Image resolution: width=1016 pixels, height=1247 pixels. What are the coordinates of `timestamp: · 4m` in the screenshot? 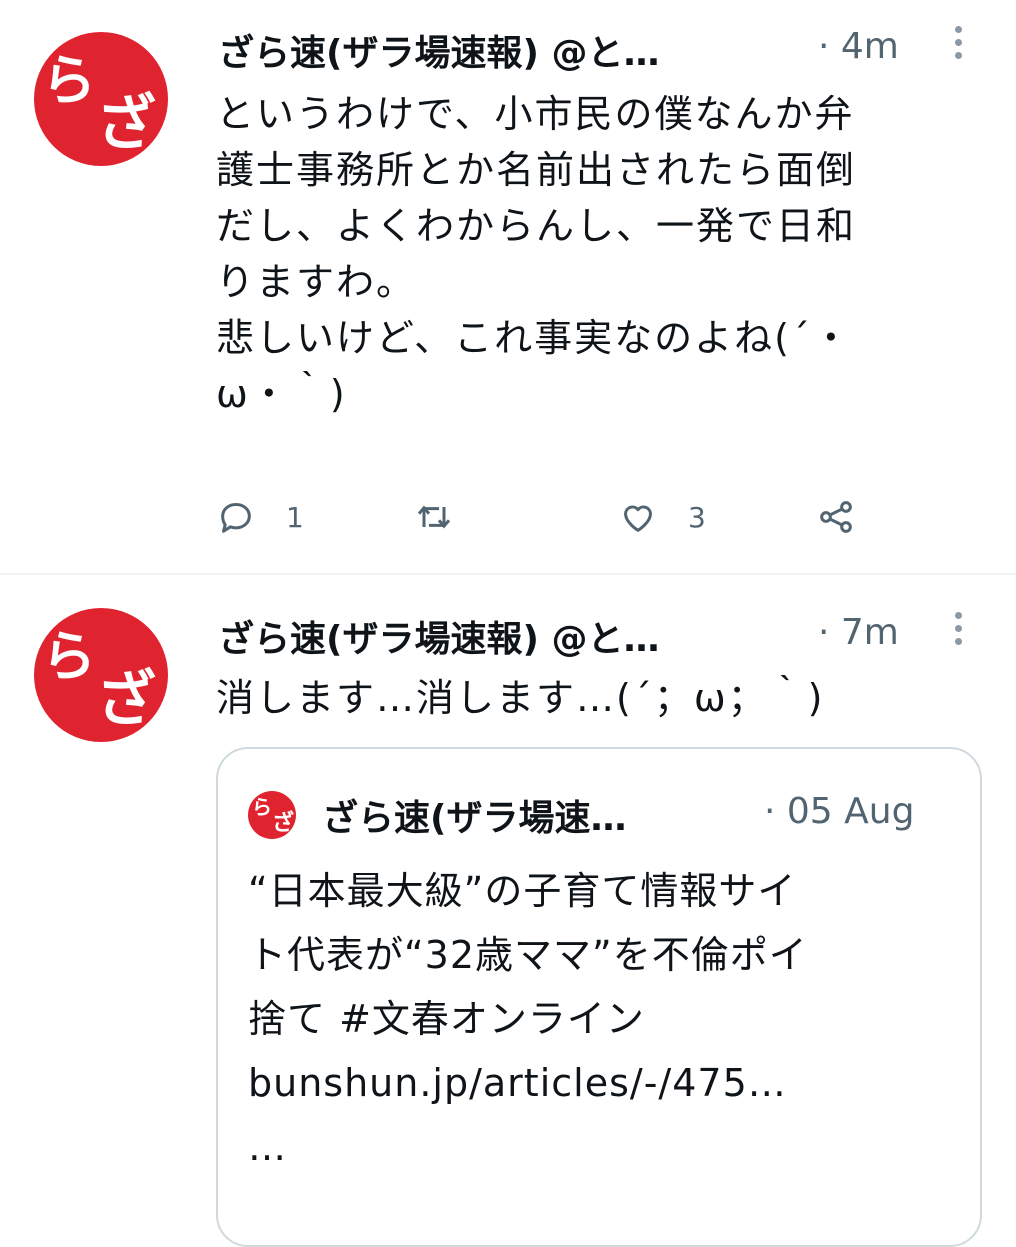 It's located at (858, 46).